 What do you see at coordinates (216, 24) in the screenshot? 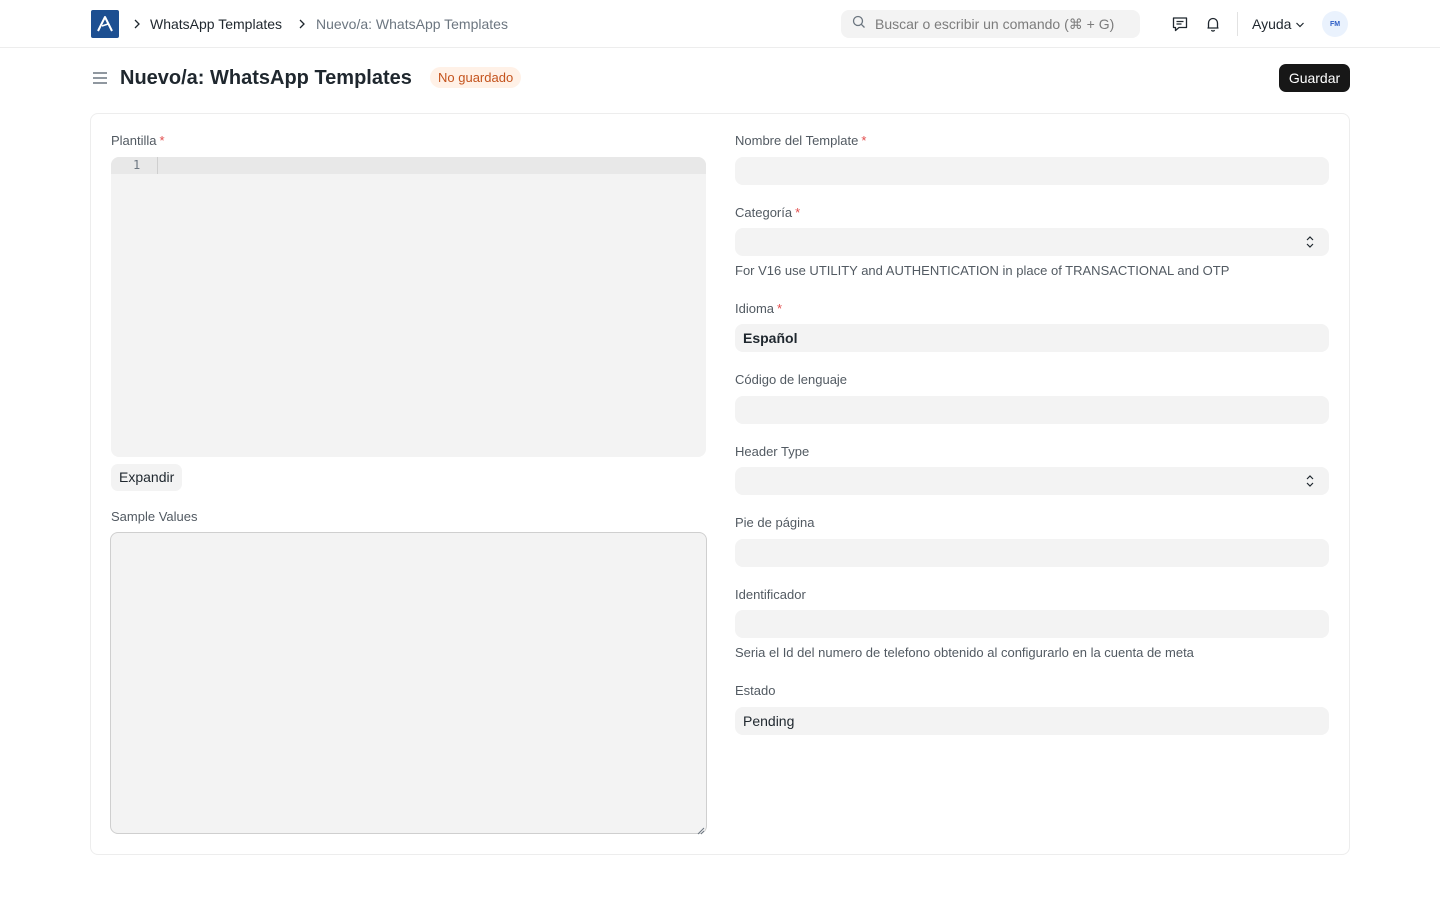
I see `breadcrumb-whatsapp-templates: WhatsApp Templates` at bounding box center [216, 24].